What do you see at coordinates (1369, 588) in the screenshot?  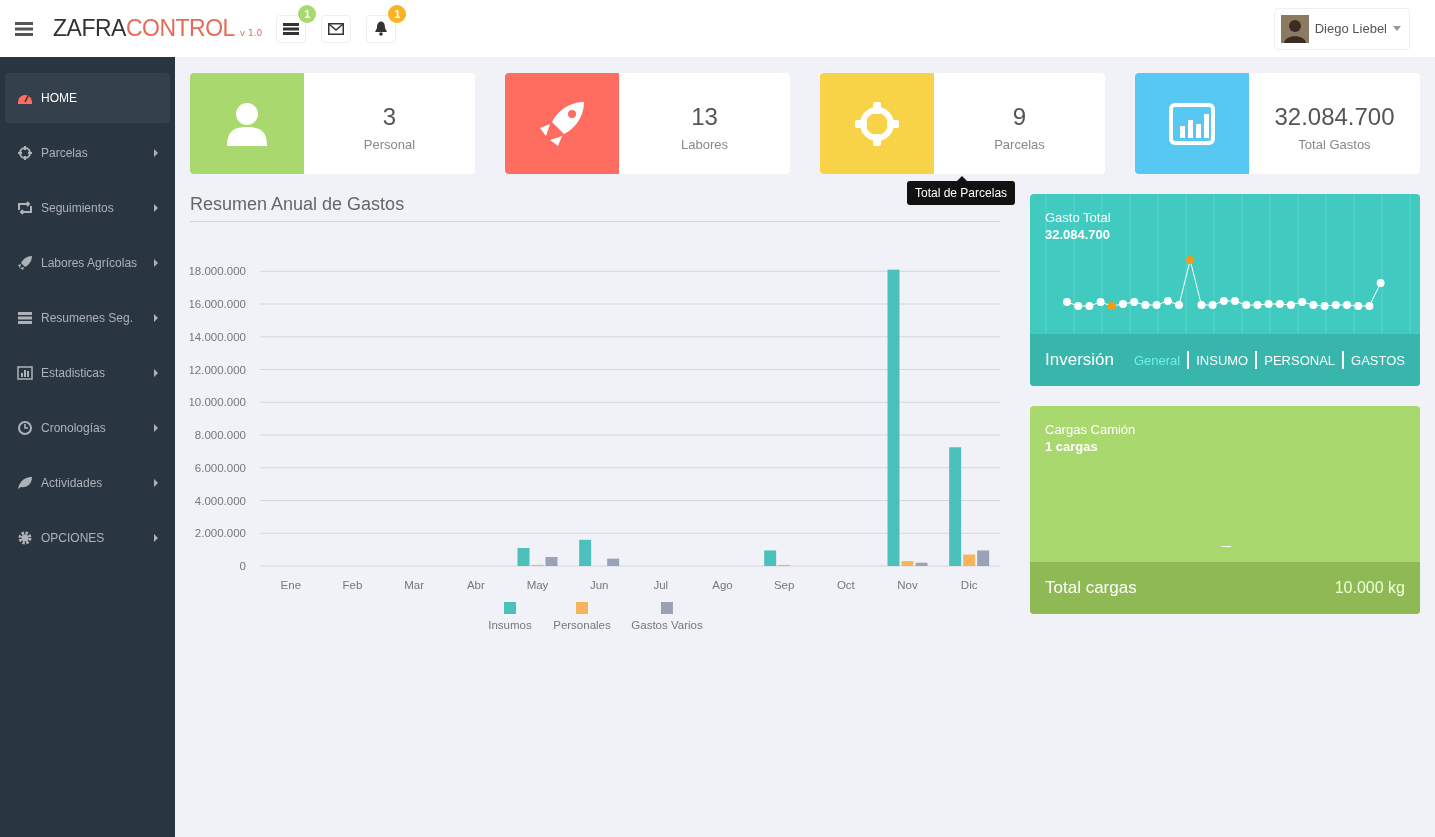 I see `card-footer-value: 10.000 kg` at bounding box center [1369, 588].